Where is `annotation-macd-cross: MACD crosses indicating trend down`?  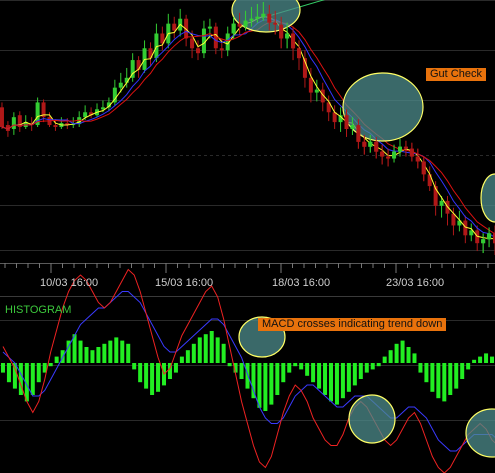 annotation-macd-cross: MACD crosses indicating trend down is located at coordinates (352, 324).